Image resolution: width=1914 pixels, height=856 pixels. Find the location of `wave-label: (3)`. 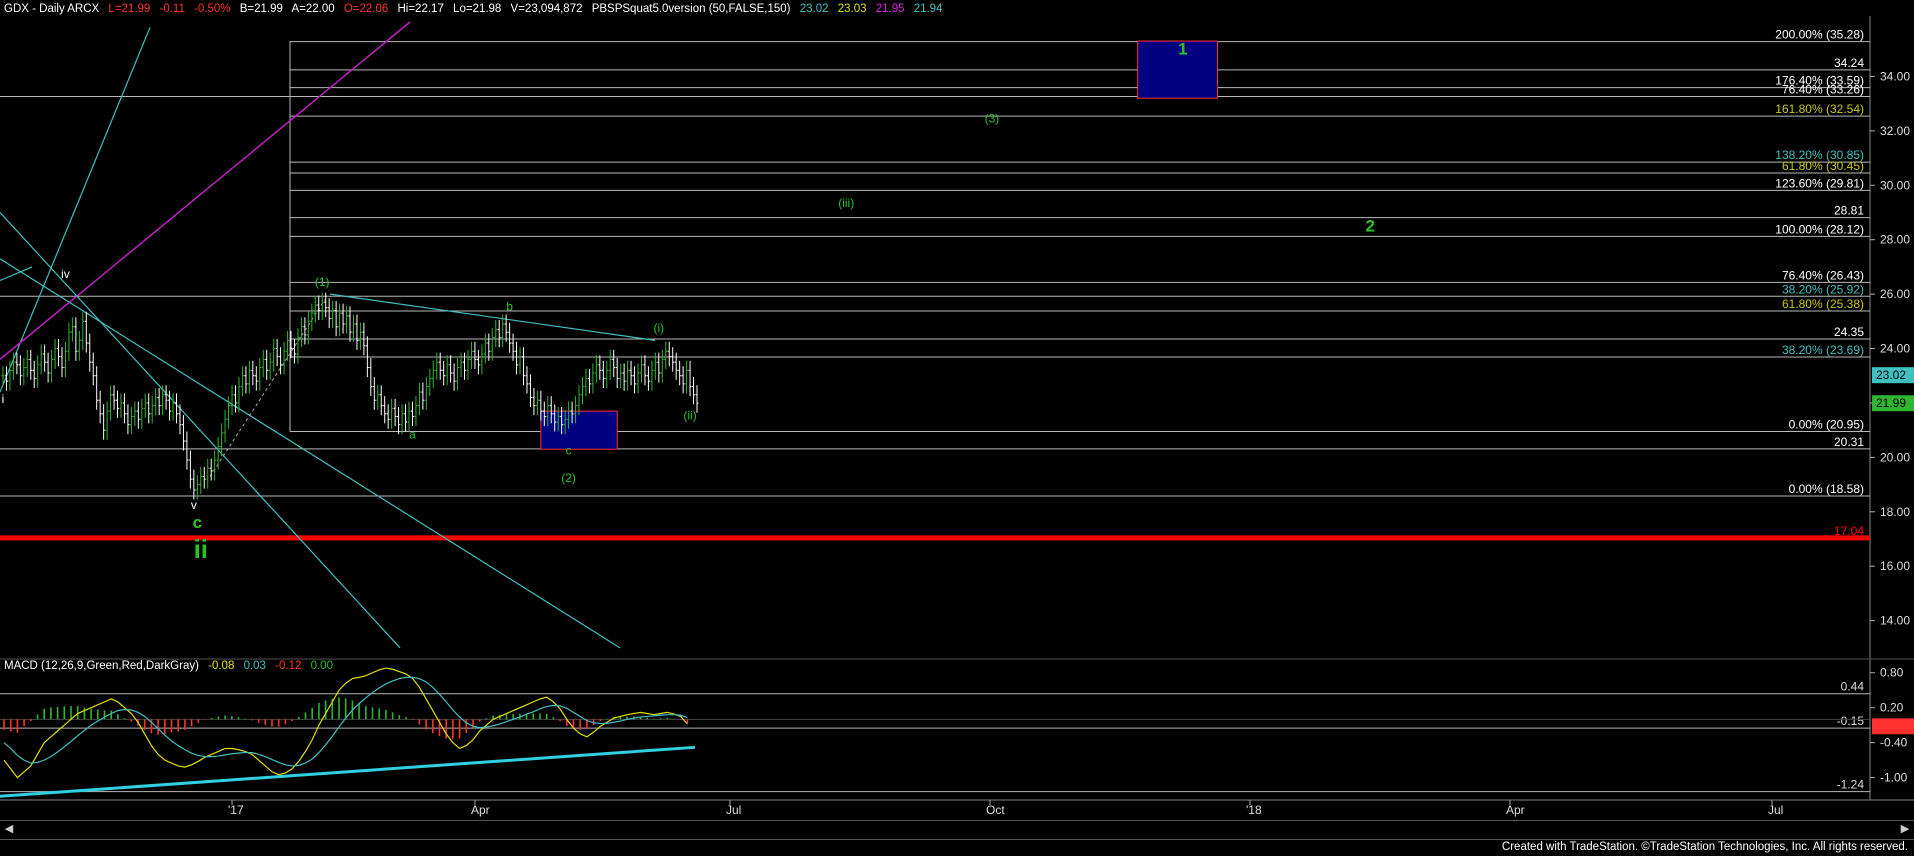

wave-label: (3) is located at coordinates (992, 119).